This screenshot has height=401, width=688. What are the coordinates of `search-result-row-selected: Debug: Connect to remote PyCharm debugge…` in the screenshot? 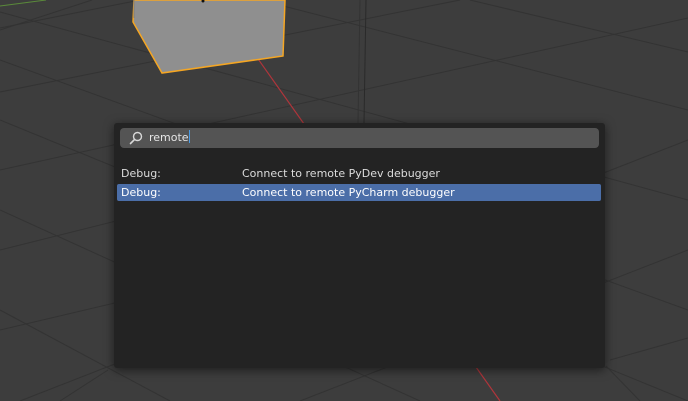 It's located at (359, 192).